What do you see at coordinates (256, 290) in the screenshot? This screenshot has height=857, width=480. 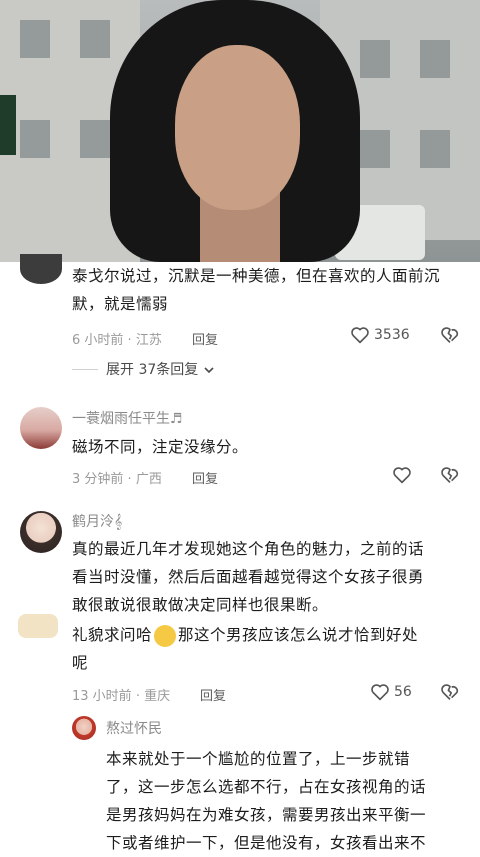 I see `comment-text: 泰戈尔说过，沉默是一种美德，但在喜欢的人面前沉默，就是懦弱` at bounding box center [256, 290].